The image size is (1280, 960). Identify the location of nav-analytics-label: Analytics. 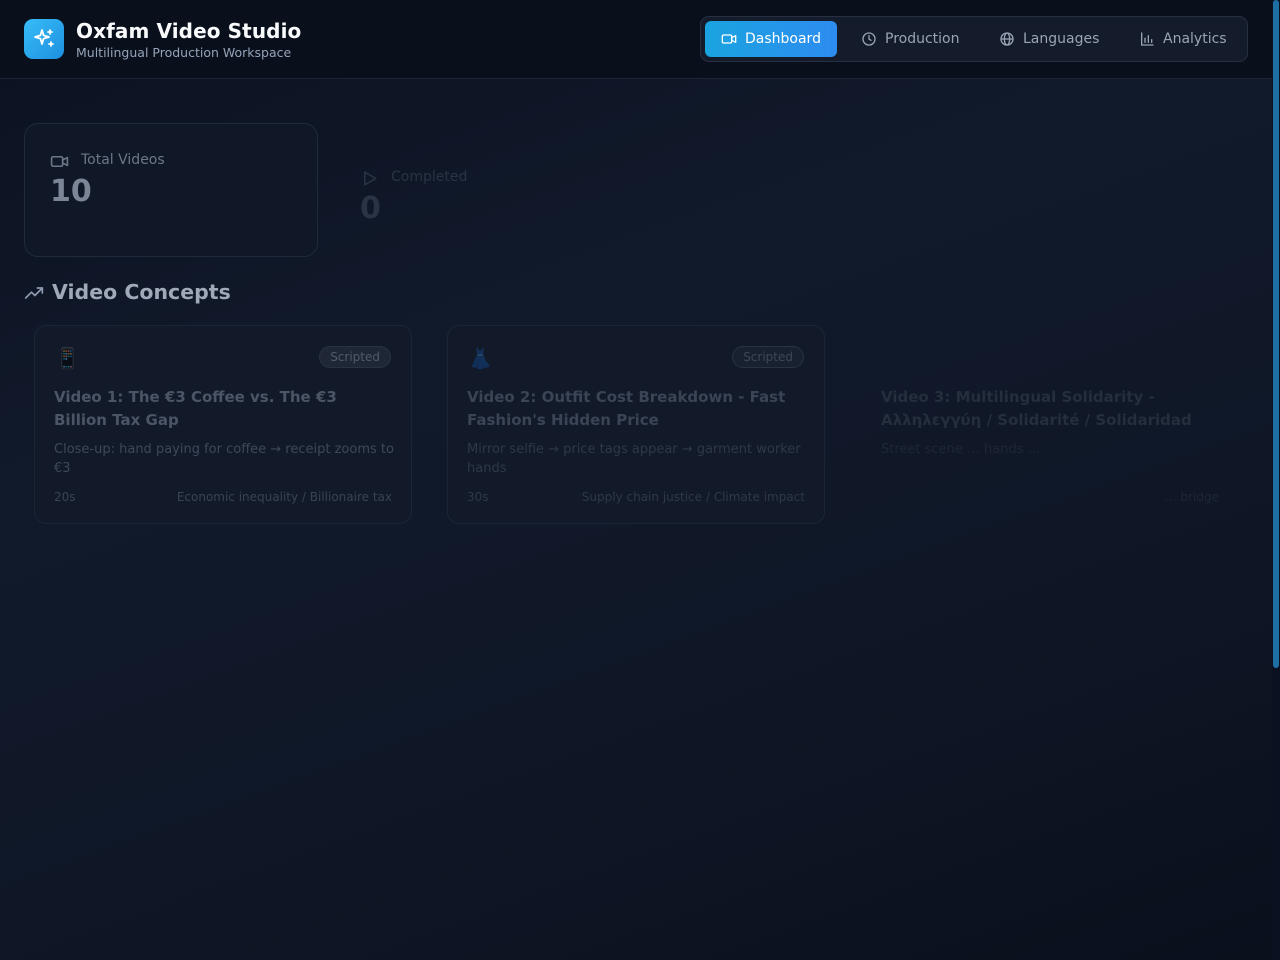
(1195, 39).